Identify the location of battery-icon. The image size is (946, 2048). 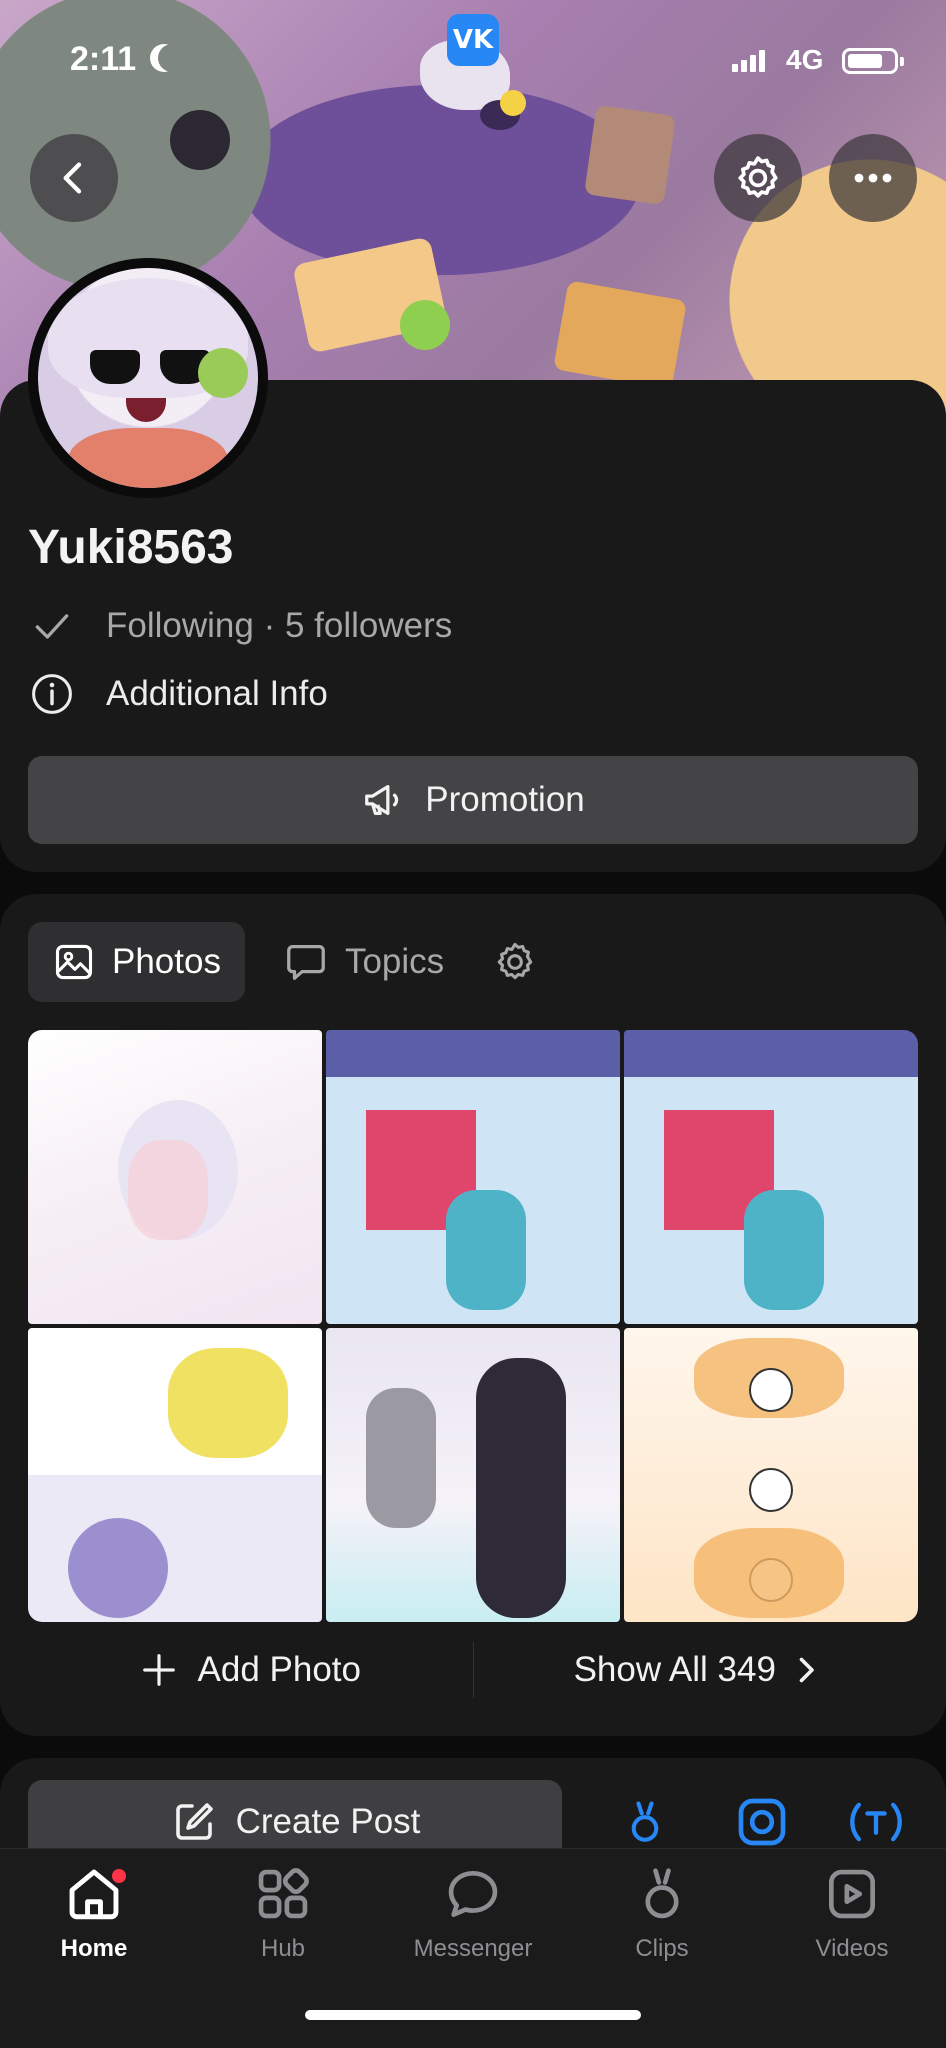
(873, 61).